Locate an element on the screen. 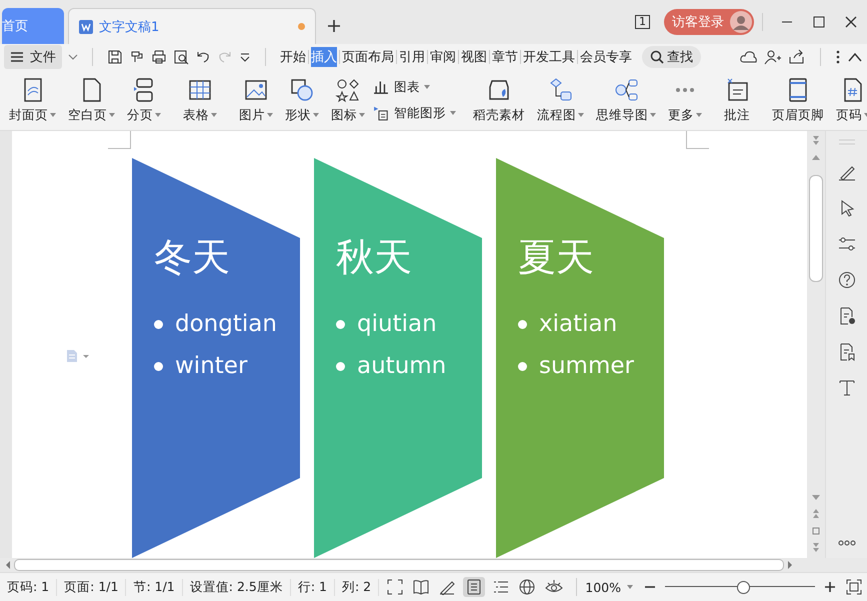  bullet-item: winter is located at coordinates (211, 366).